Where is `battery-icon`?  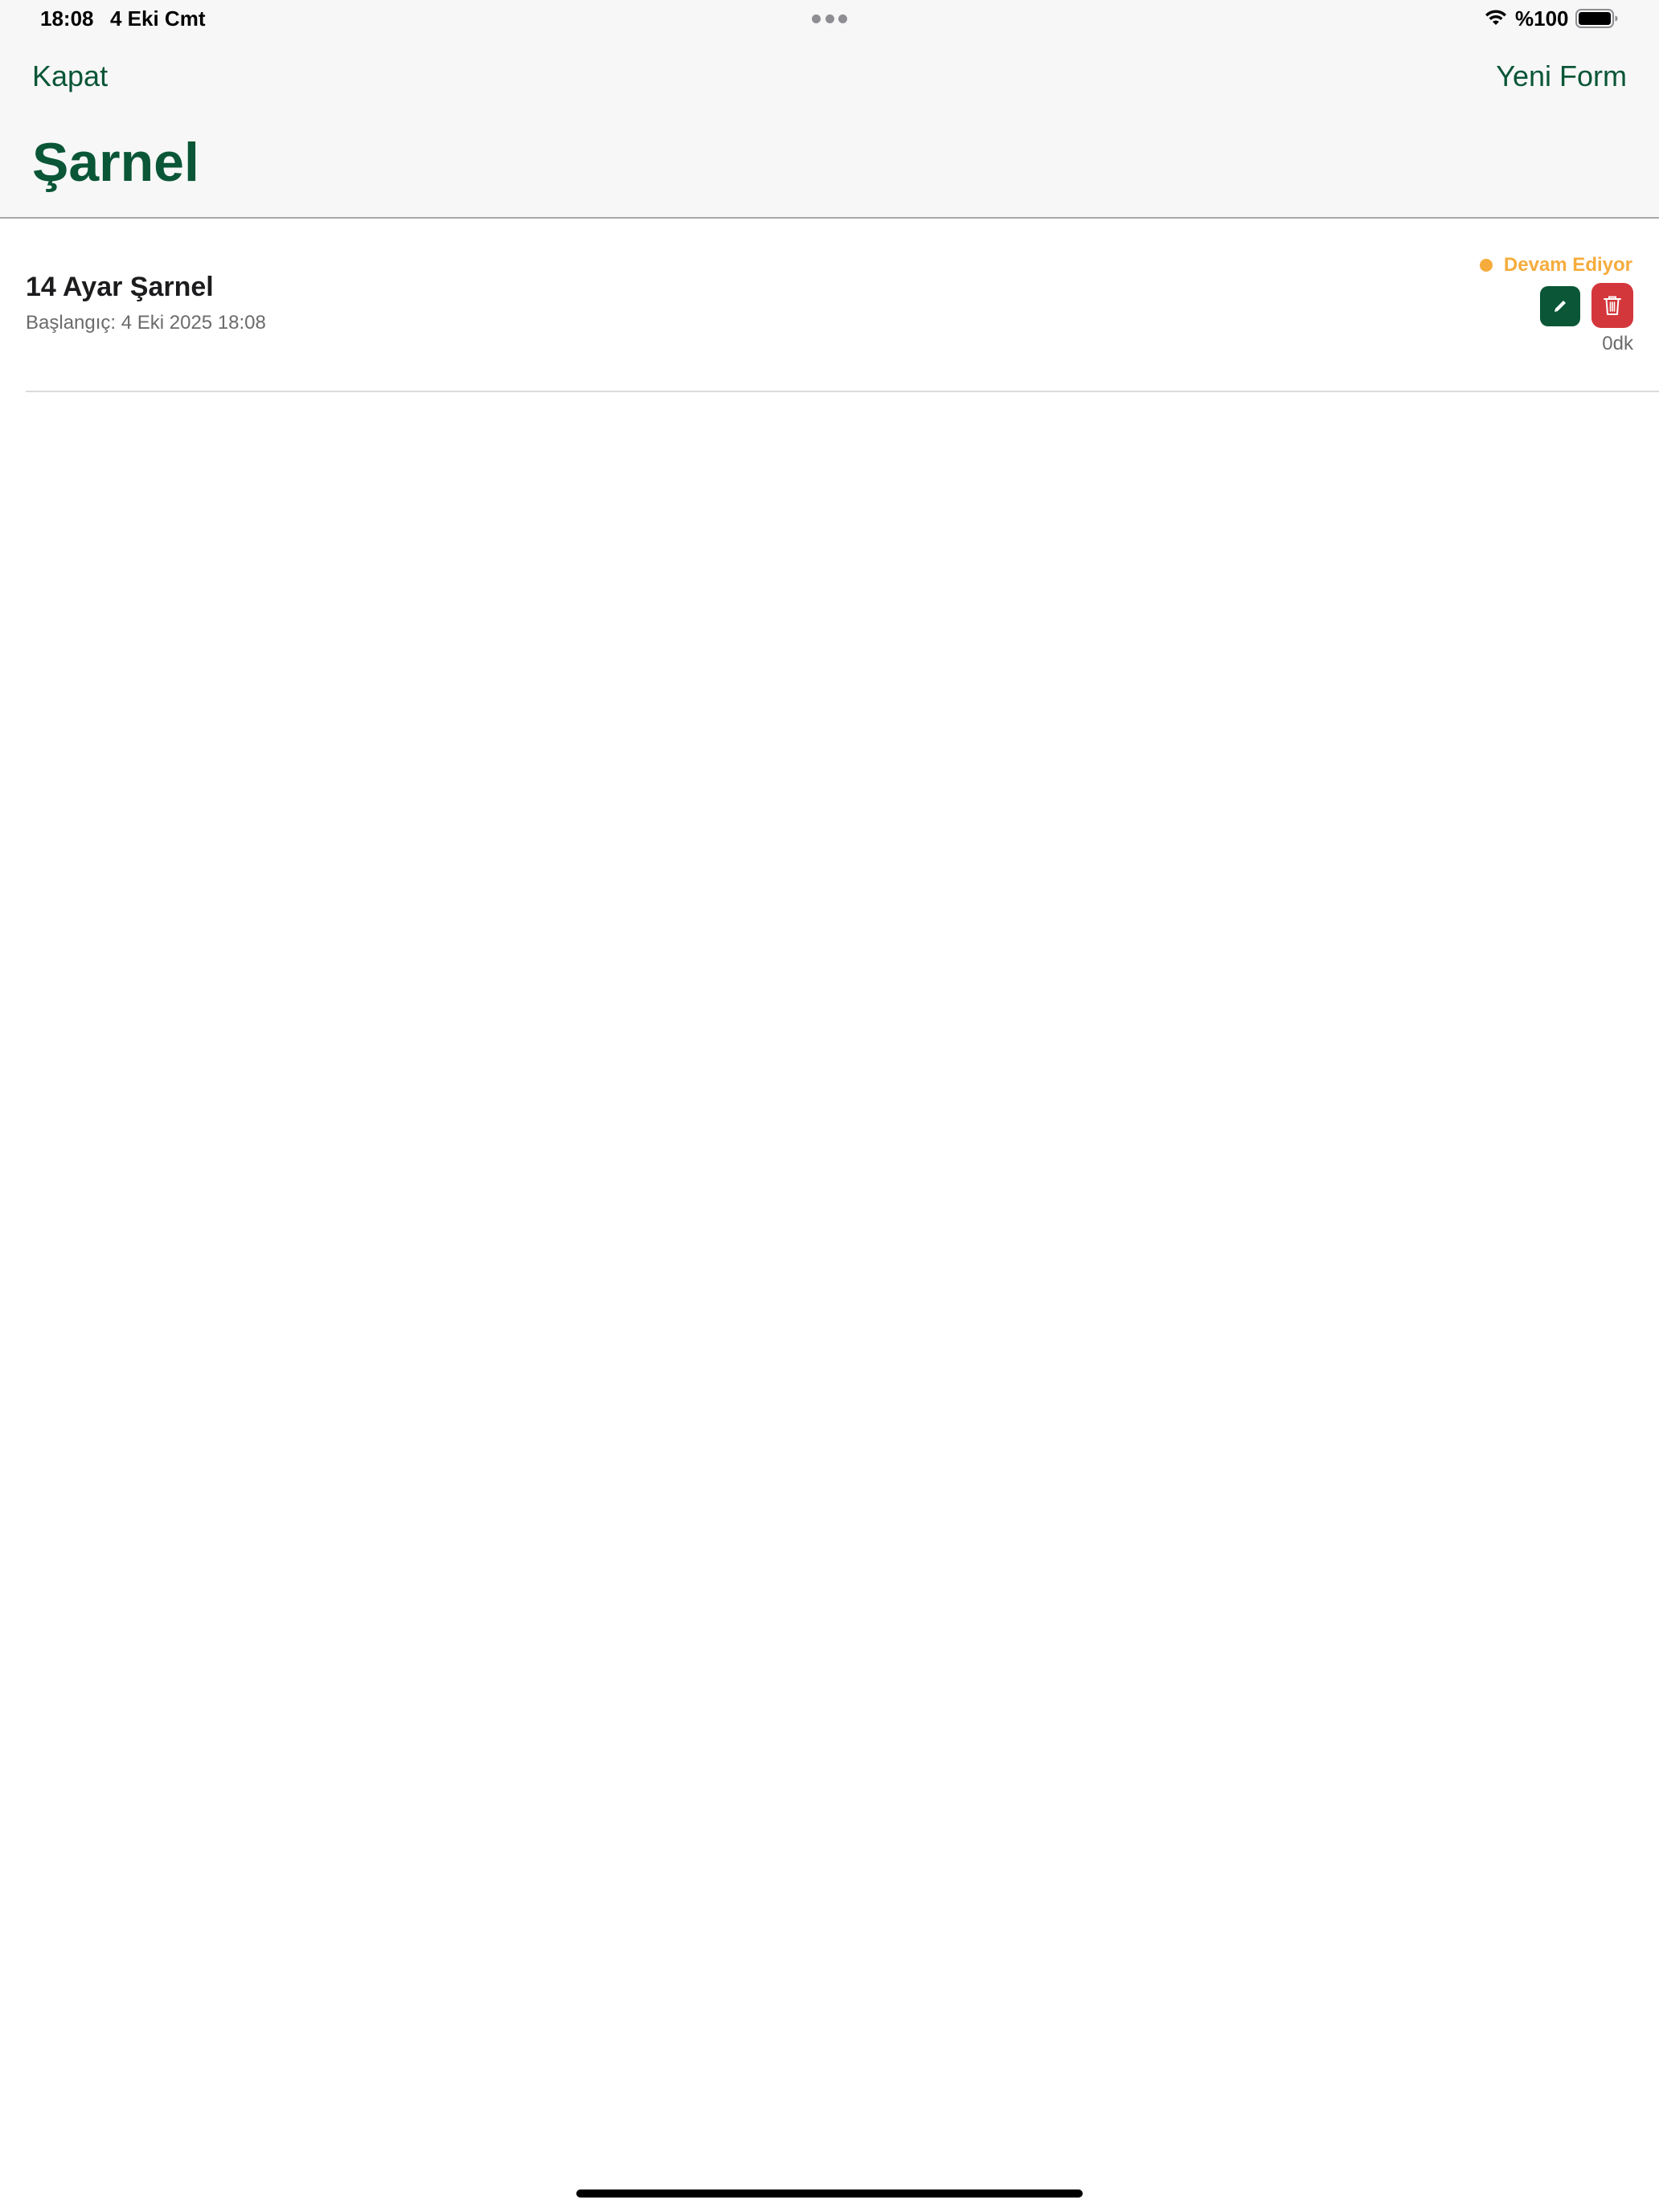 battery-icon is located at coordinates (1596, 18).